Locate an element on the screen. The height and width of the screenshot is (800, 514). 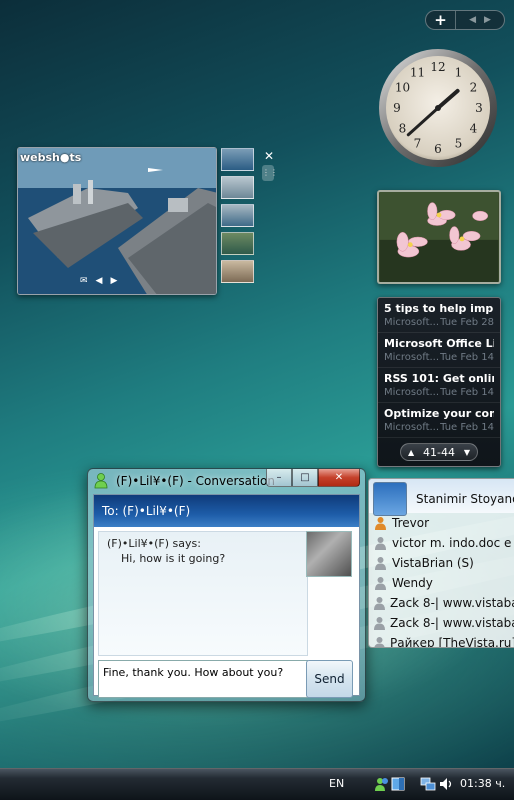
messenger-tray-icon is located at coordinates (382, 784).